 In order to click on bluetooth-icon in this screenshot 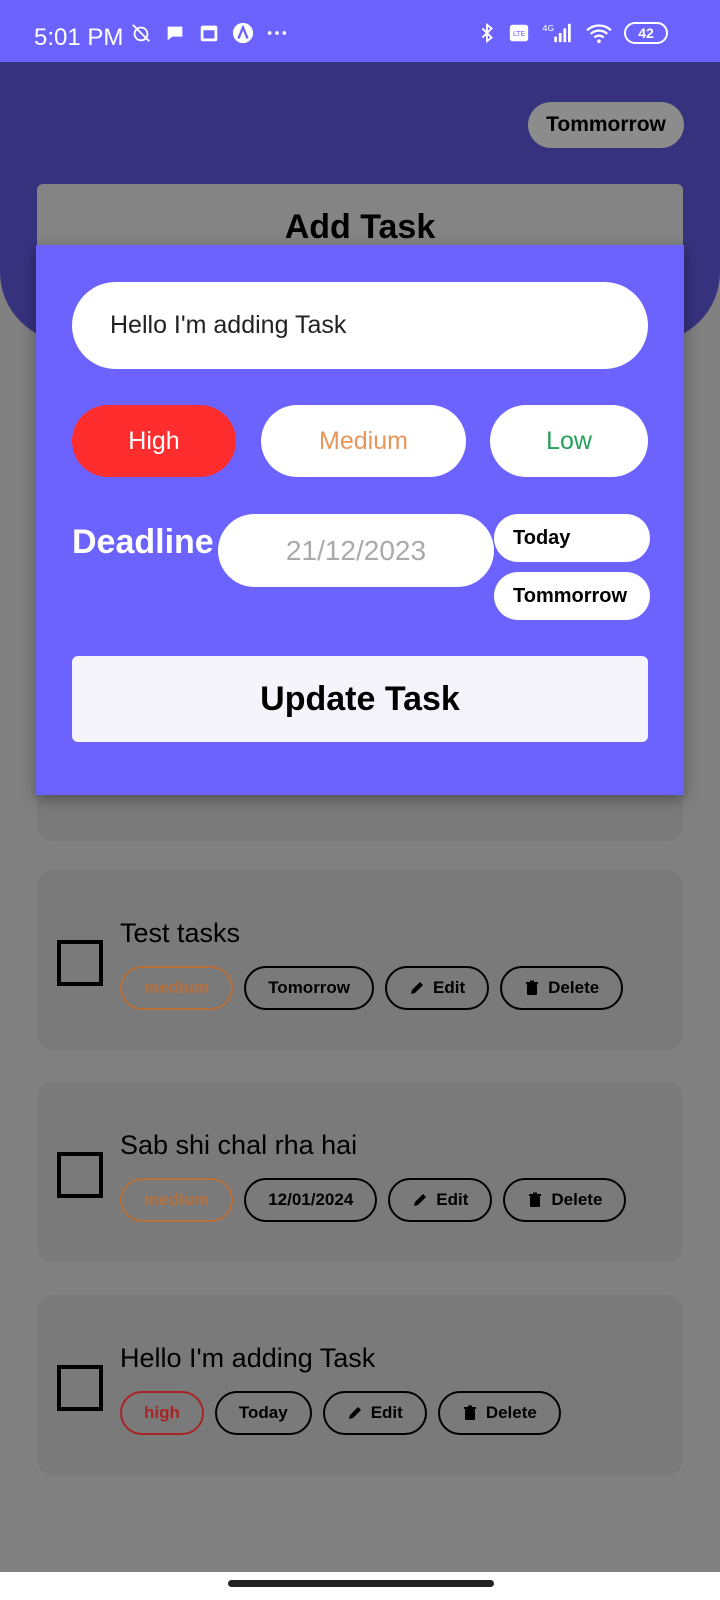, I will do `click(487, 33)`.